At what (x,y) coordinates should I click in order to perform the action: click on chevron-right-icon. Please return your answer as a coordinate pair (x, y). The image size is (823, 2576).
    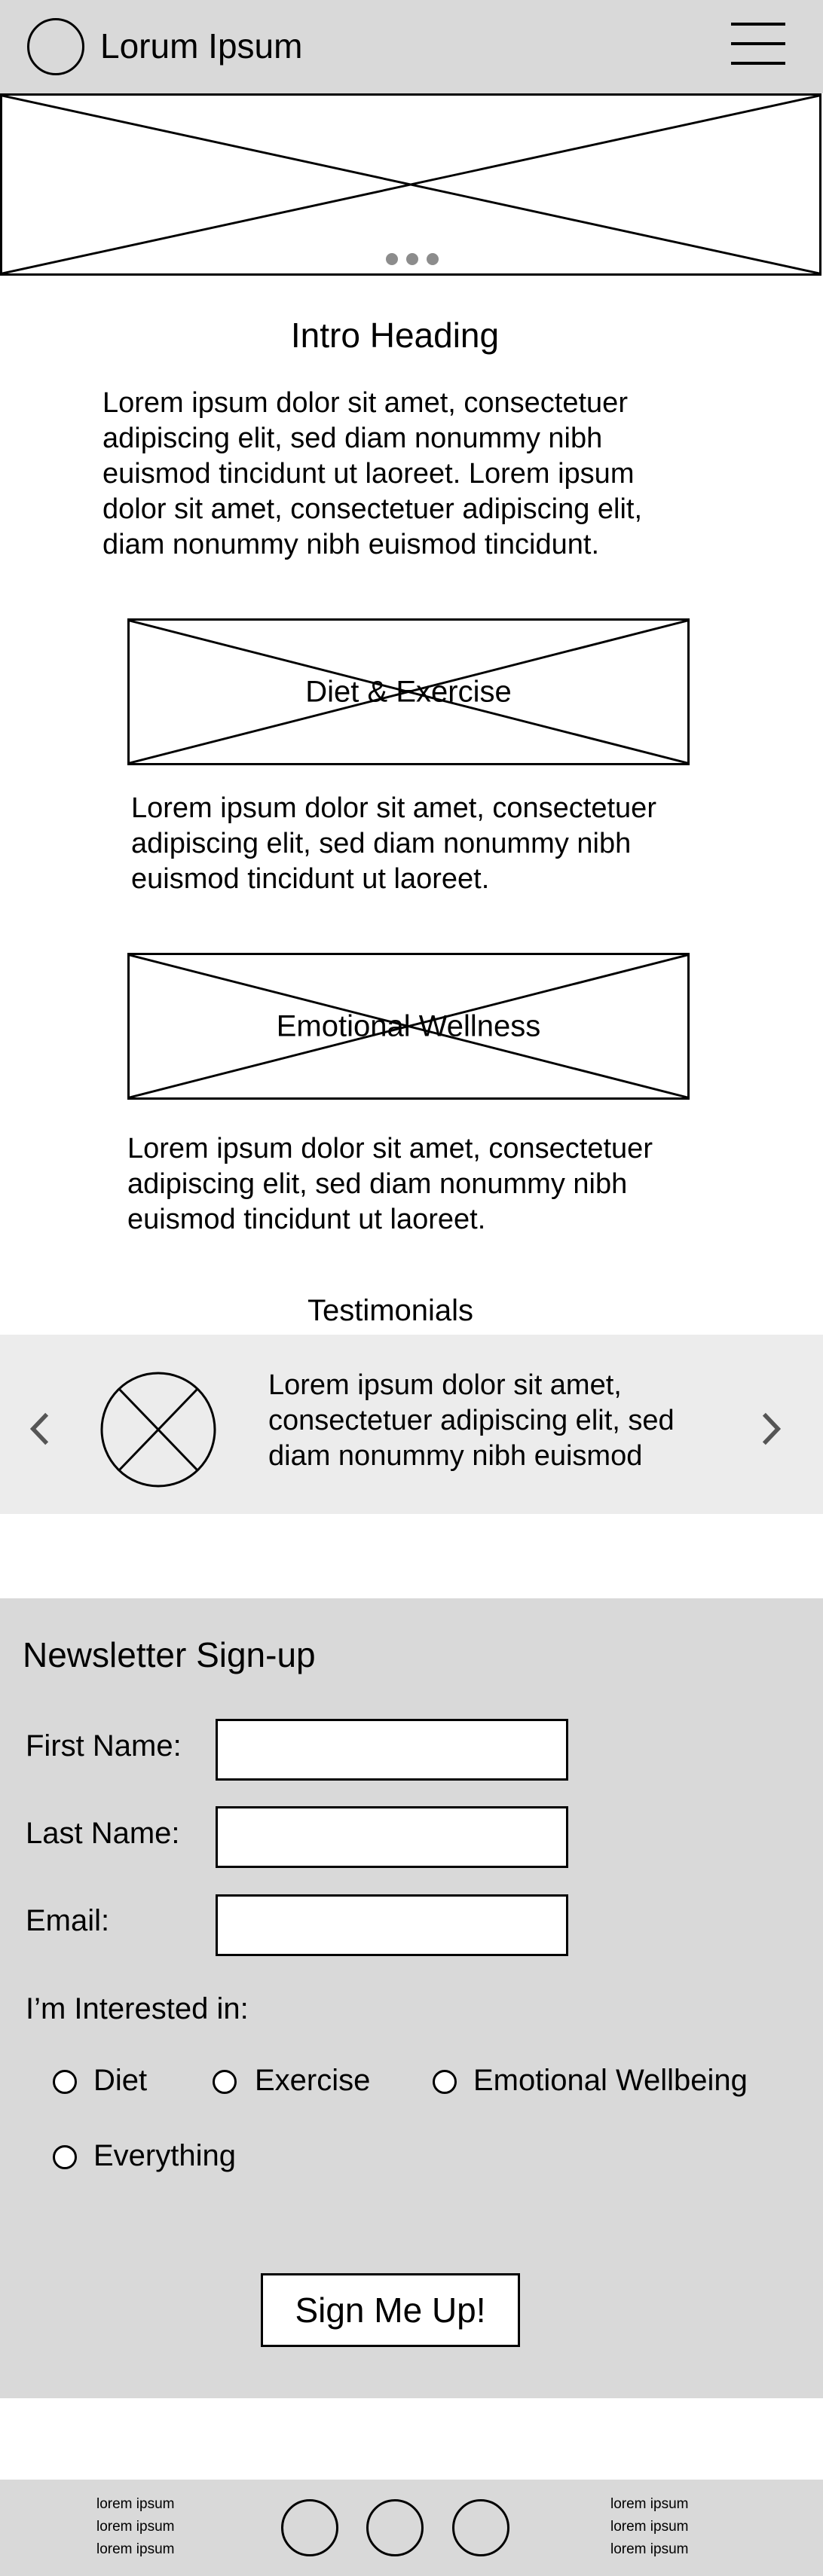
    Looking at the image, I should click on (771, 1429).